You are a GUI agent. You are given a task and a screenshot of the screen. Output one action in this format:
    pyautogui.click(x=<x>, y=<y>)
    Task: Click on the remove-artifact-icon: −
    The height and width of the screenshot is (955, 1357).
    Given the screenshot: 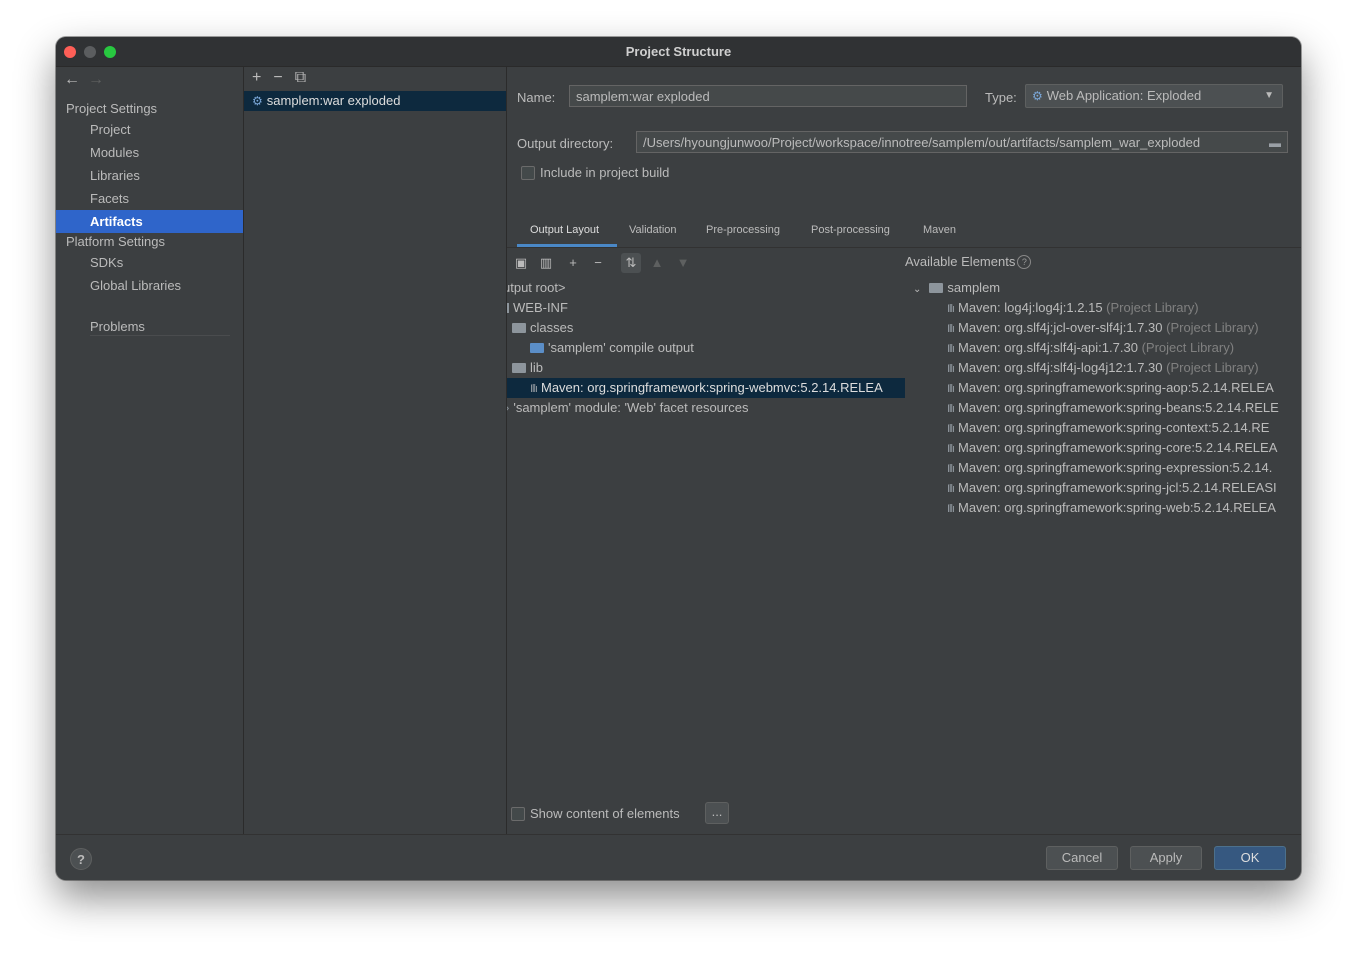 What is the action you would take?
    pyautogui.click(x=277, y=77)
    